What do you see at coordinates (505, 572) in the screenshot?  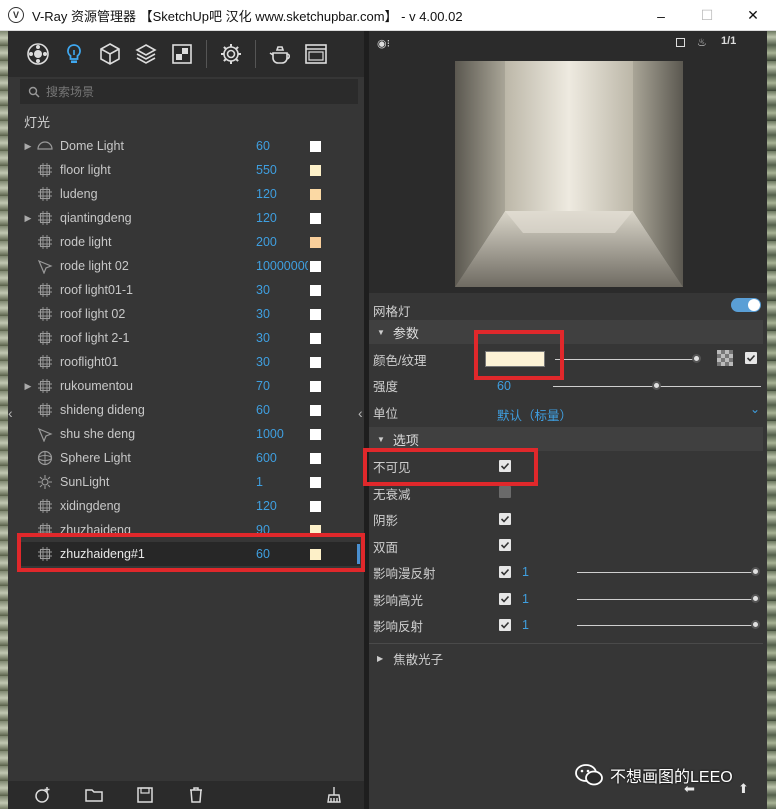 I see `affect-diffuse-checkbox` at bounding box center [505, 572].